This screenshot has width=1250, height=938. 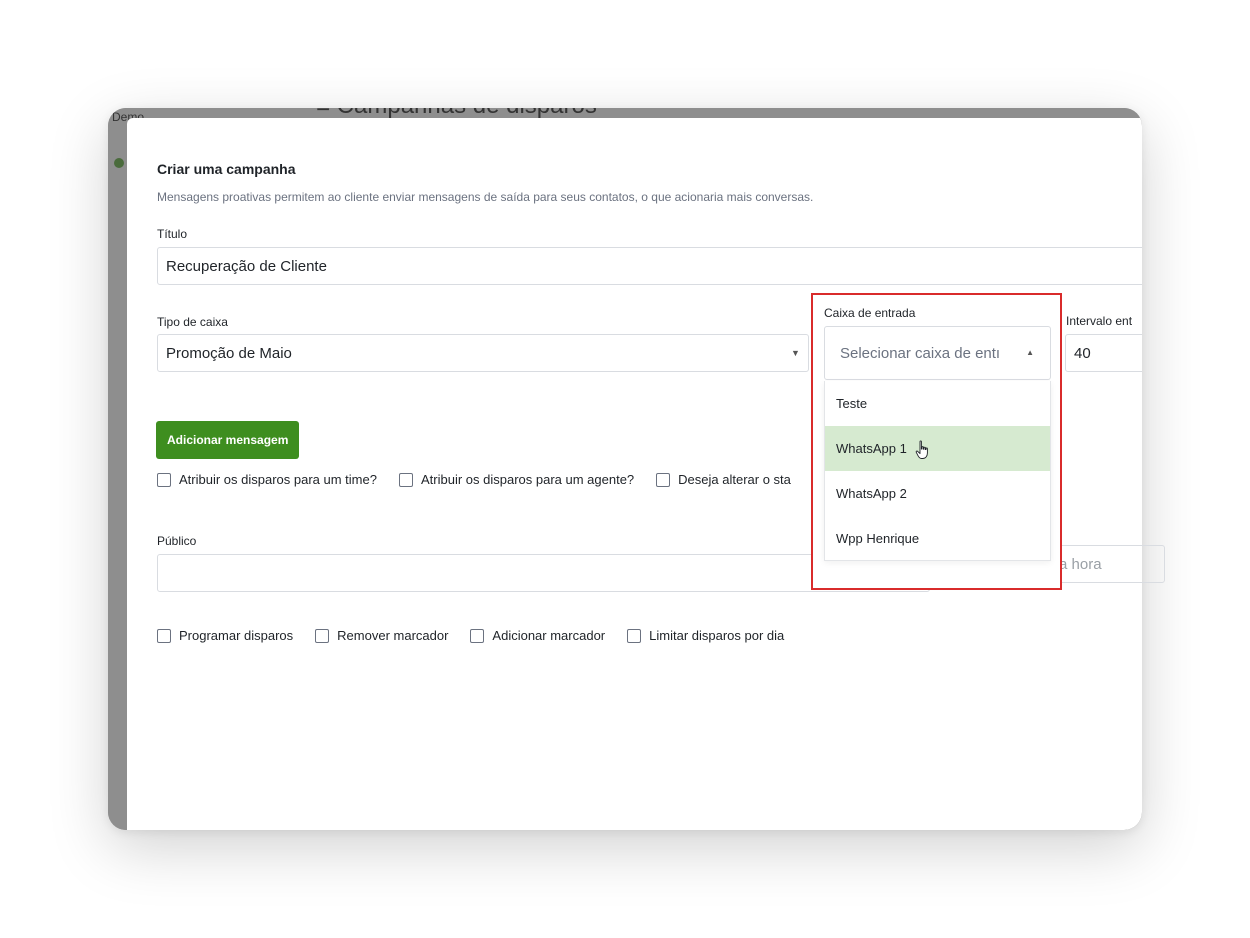 I want to click on remove-tag-checkbox: Remover marcador, so click(x=381, y=635).